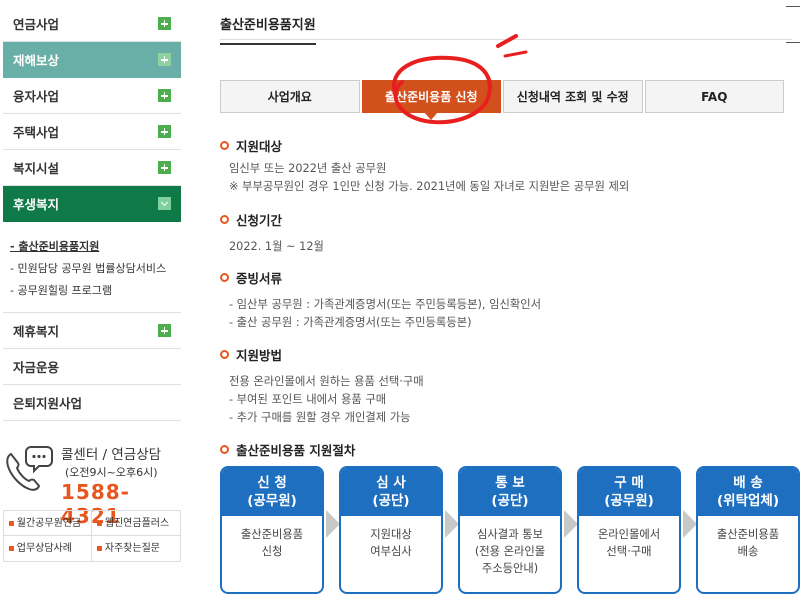  What do you see at coordinates (44, 548) in the screenshot?
I see `quicklink-label: 업무상담사례` at bounding box center [44, 548].